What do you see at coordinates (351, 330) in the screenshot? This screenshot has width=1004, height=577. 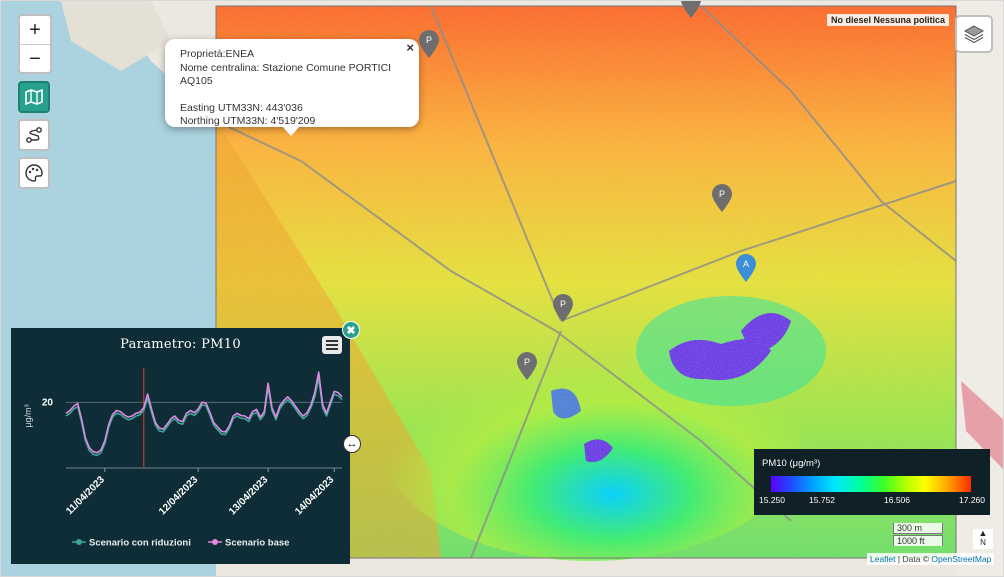 I see `panel-close-button: ✖` at bounding box center [351, 330].